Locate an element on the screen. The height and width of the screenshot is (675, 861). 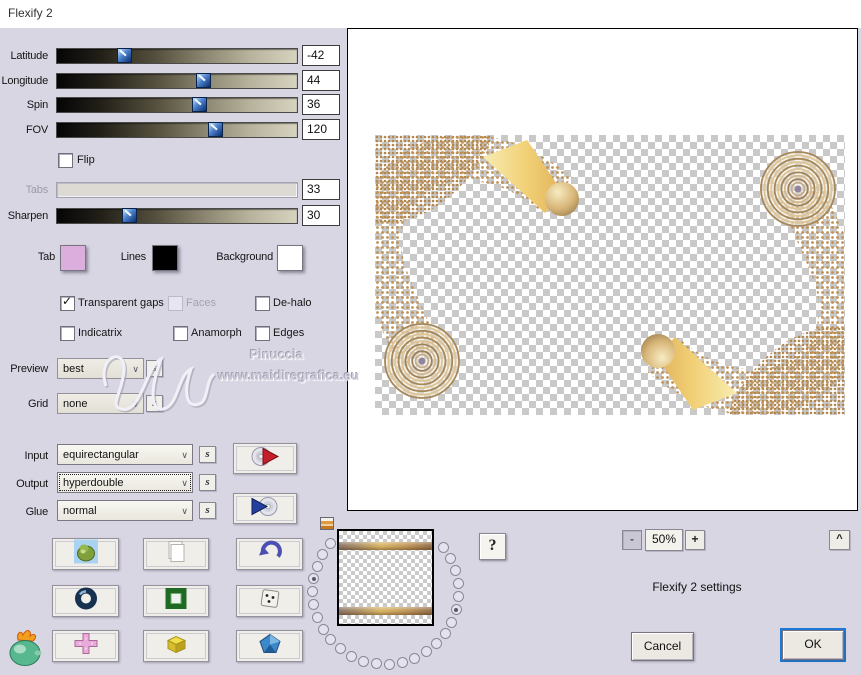
tiling-button is located at coordinates (85, 646).